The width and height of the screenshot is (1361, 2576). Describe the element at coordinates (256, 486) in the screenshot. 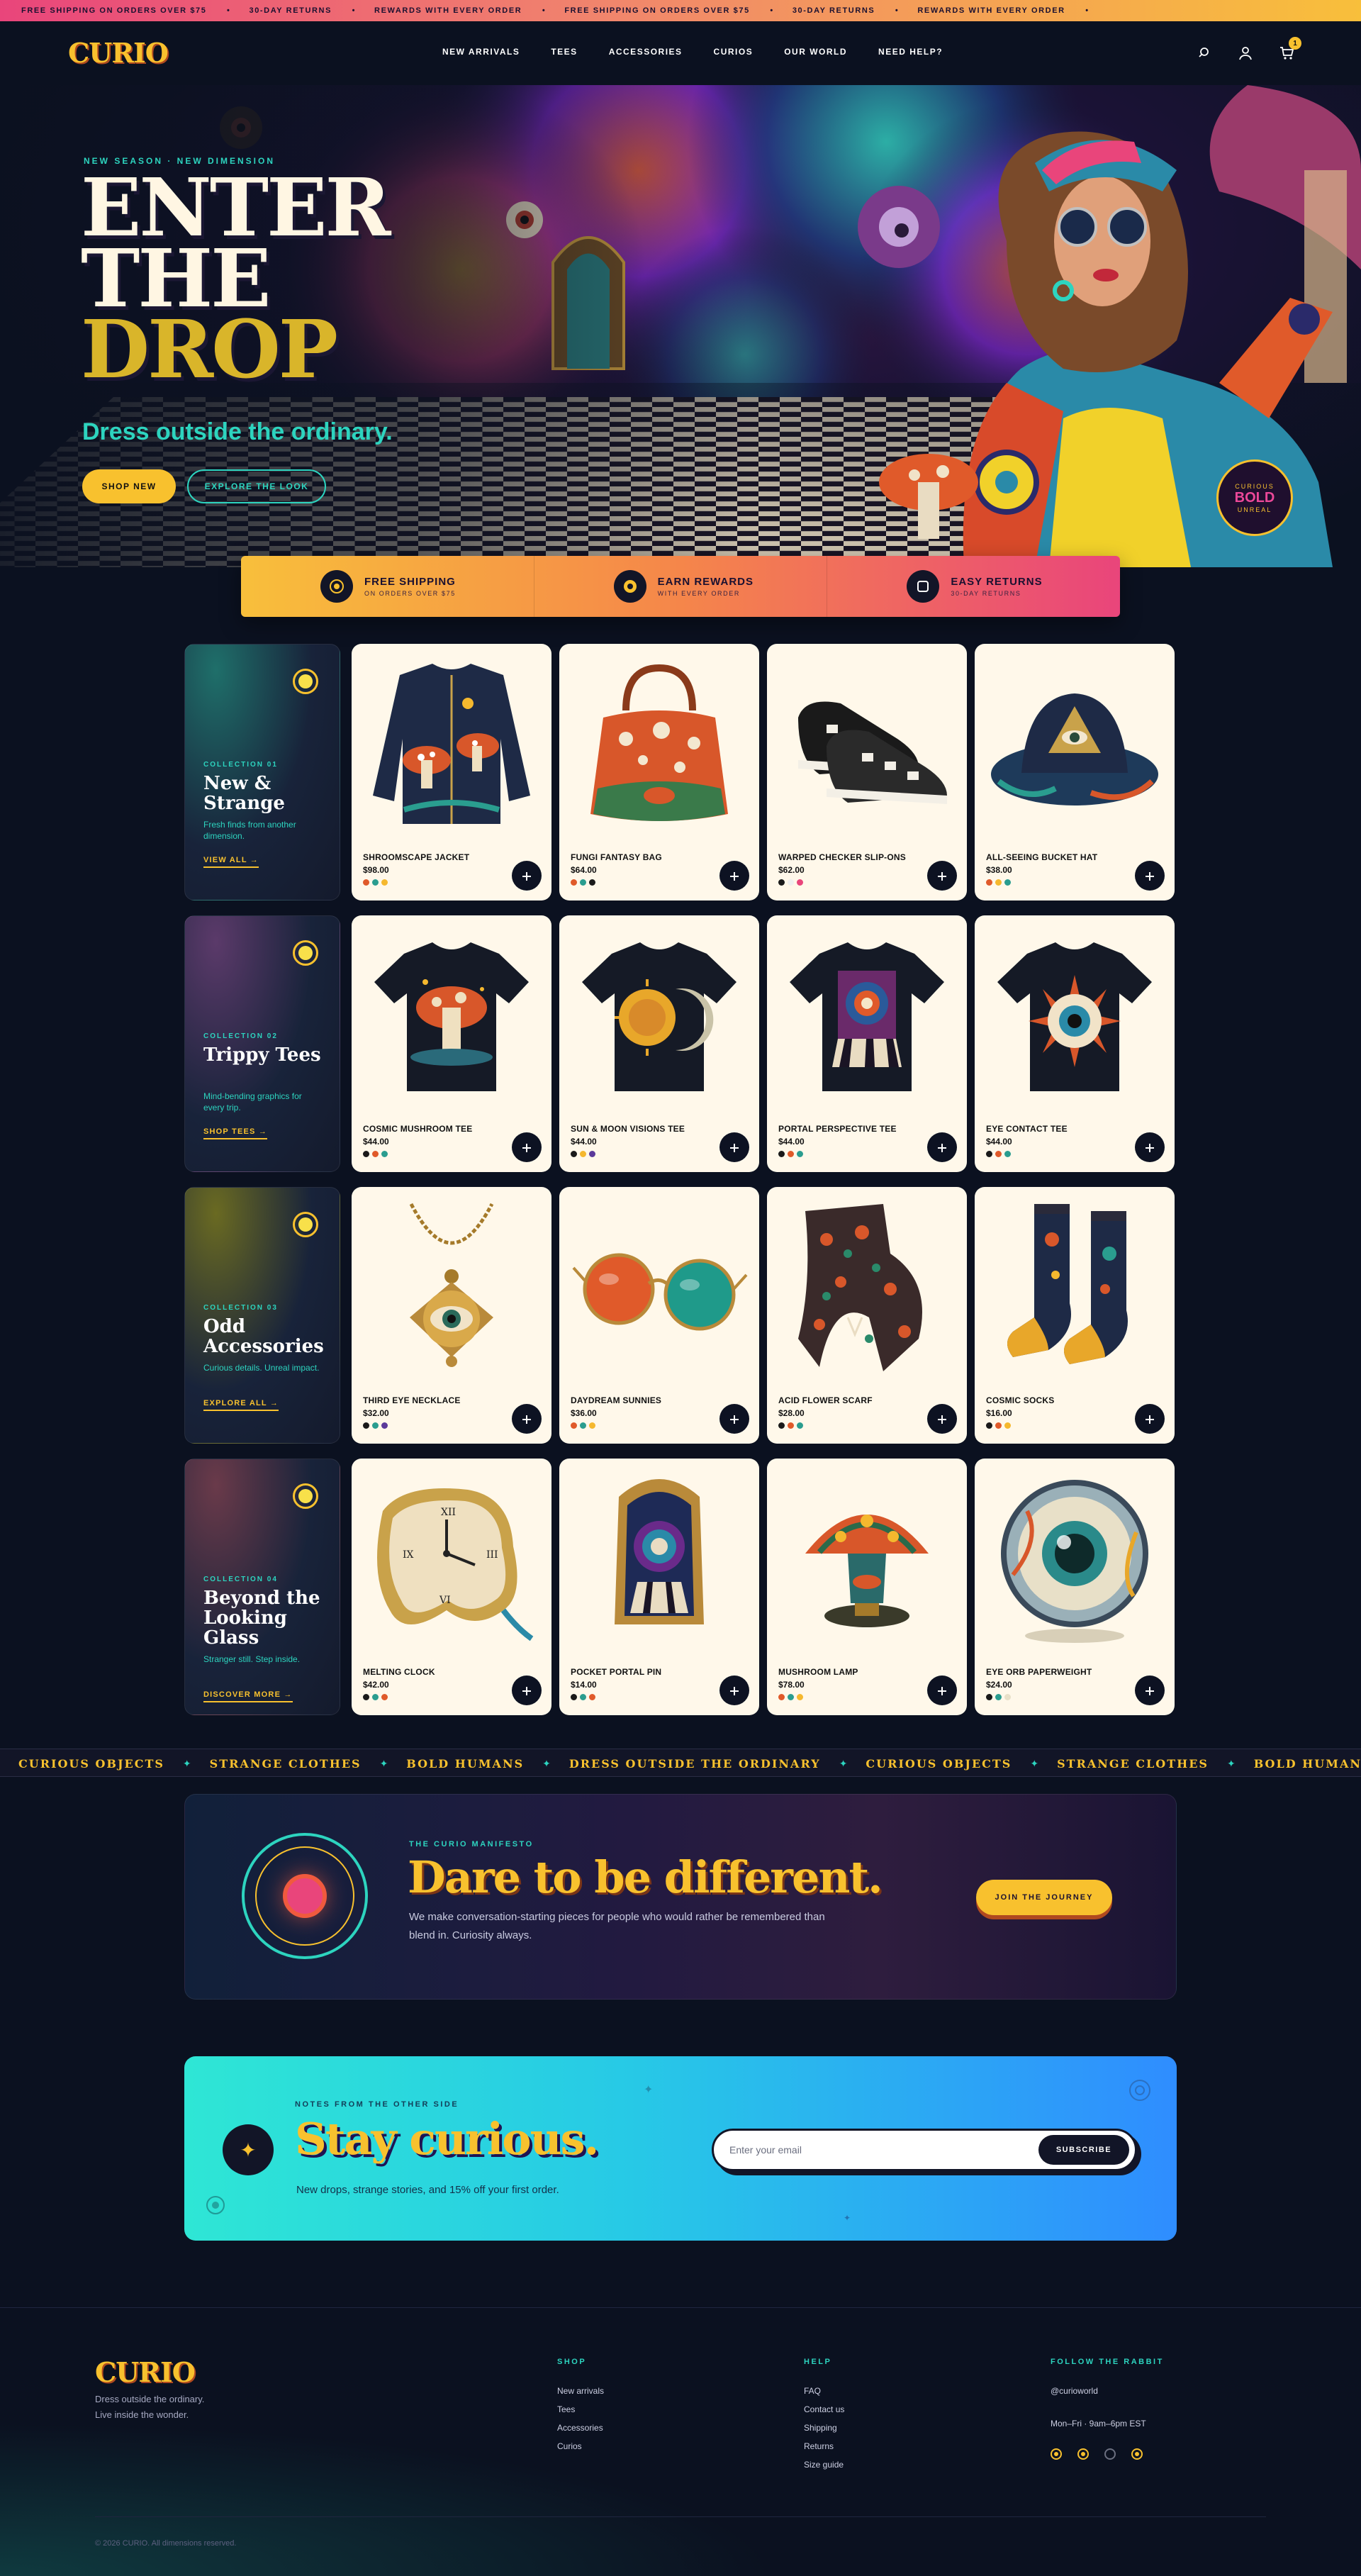

I see `explore-look-button: EXPLORE THE LOOK` at that location.